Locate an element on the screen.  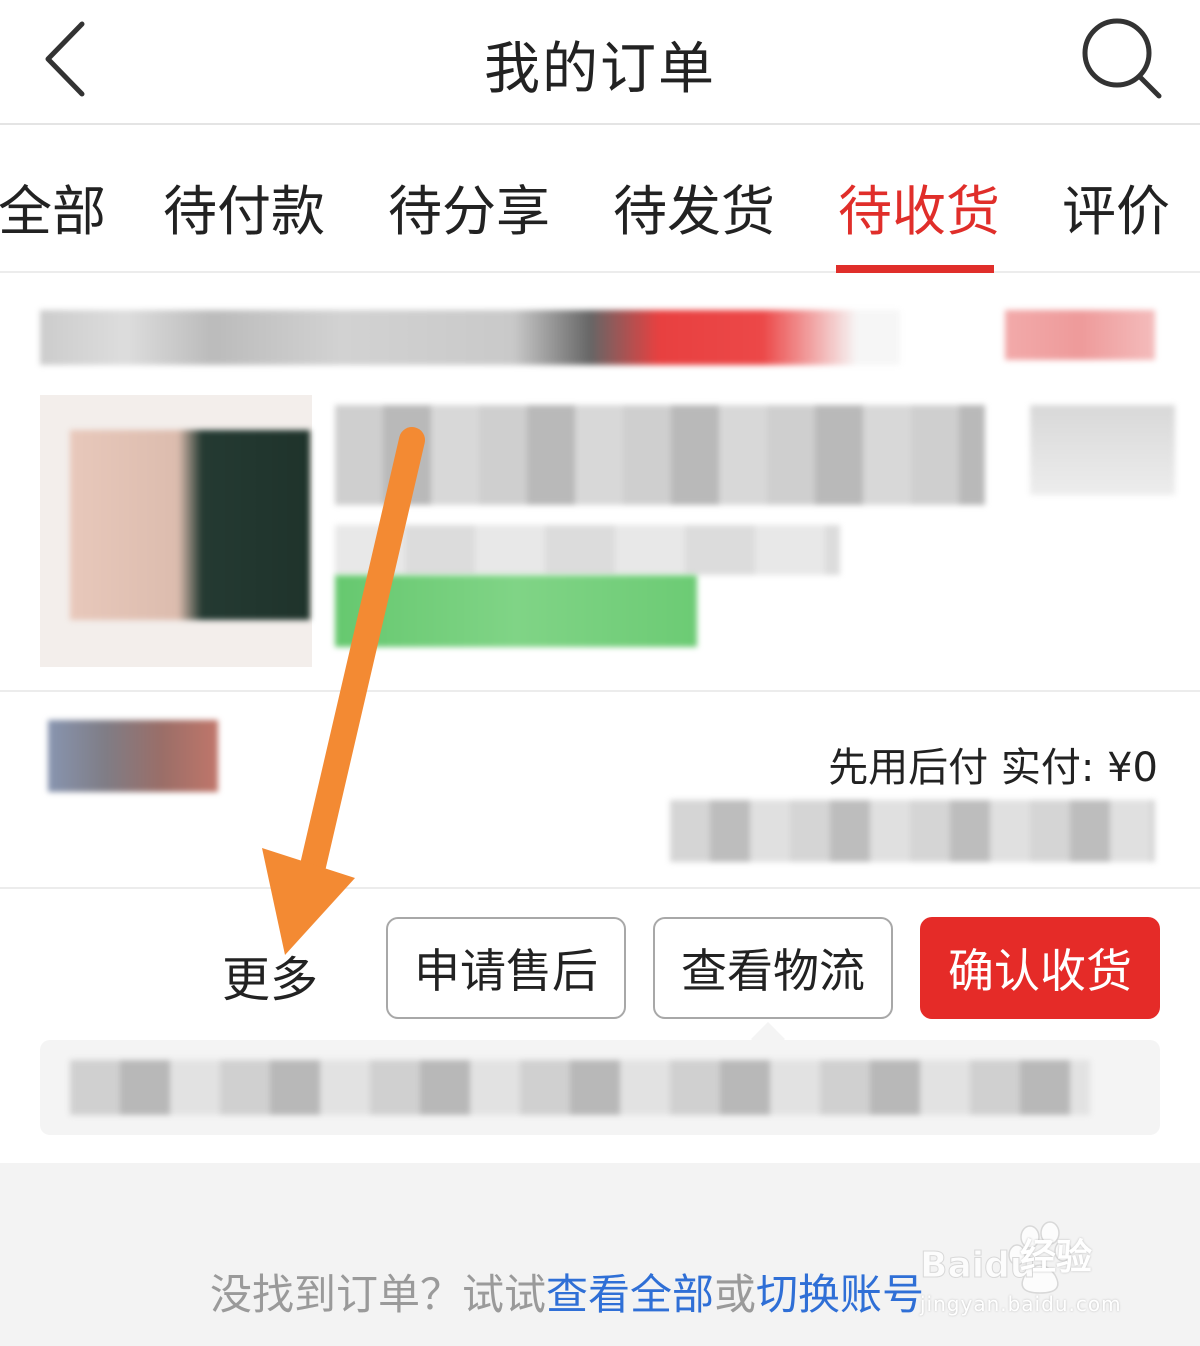
footer-hint: 没找到订单？试试查看全部或切换账号 is located at coordinates (567, 1291).